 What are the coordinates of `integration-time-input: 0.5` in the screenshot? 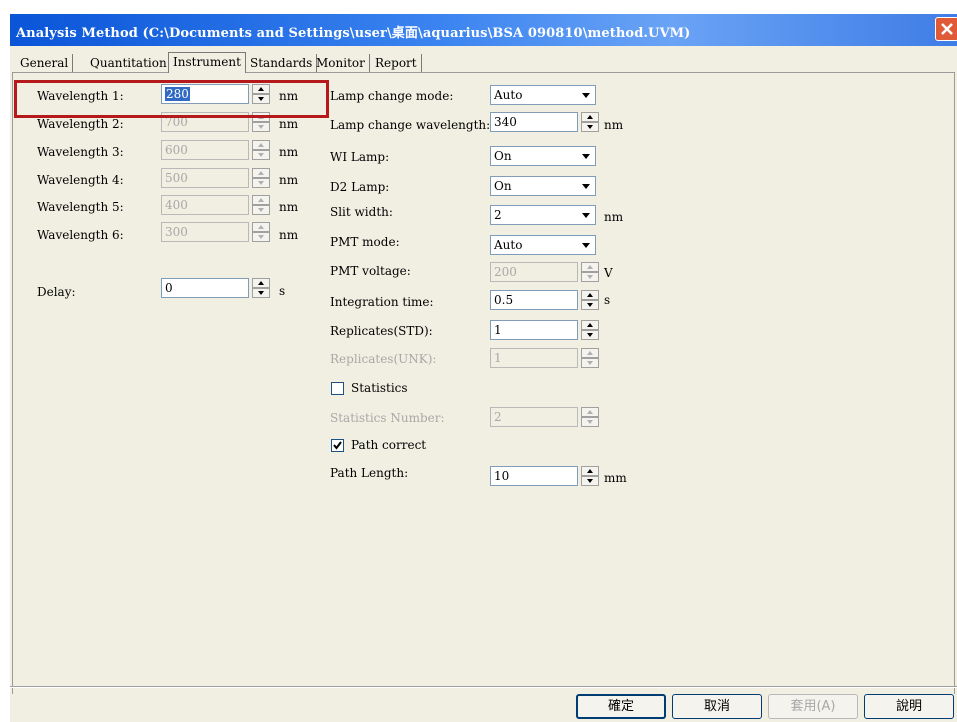 It's located at (534, 300).